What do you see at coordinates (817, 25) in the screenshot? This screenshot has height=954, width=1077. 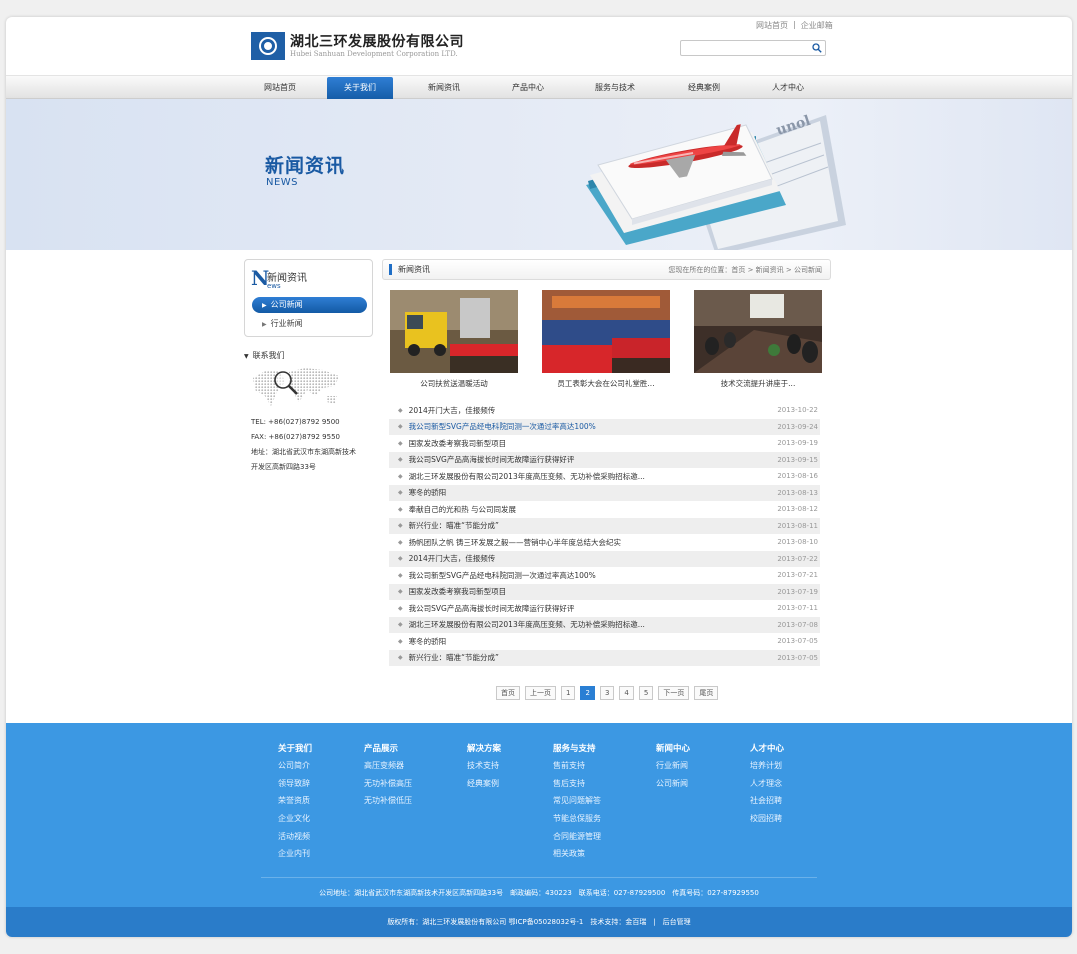 I see `top-link-mail: 企业邮箱` at bounding box center [817, 25].